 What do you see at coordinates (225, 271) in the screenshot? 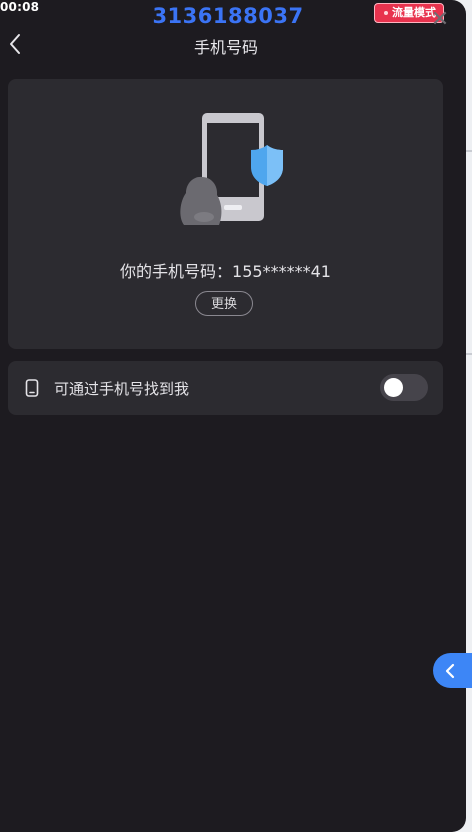
I see `phone-number-text: 你的手机号码：155******41` at bounding box center [225, 271].